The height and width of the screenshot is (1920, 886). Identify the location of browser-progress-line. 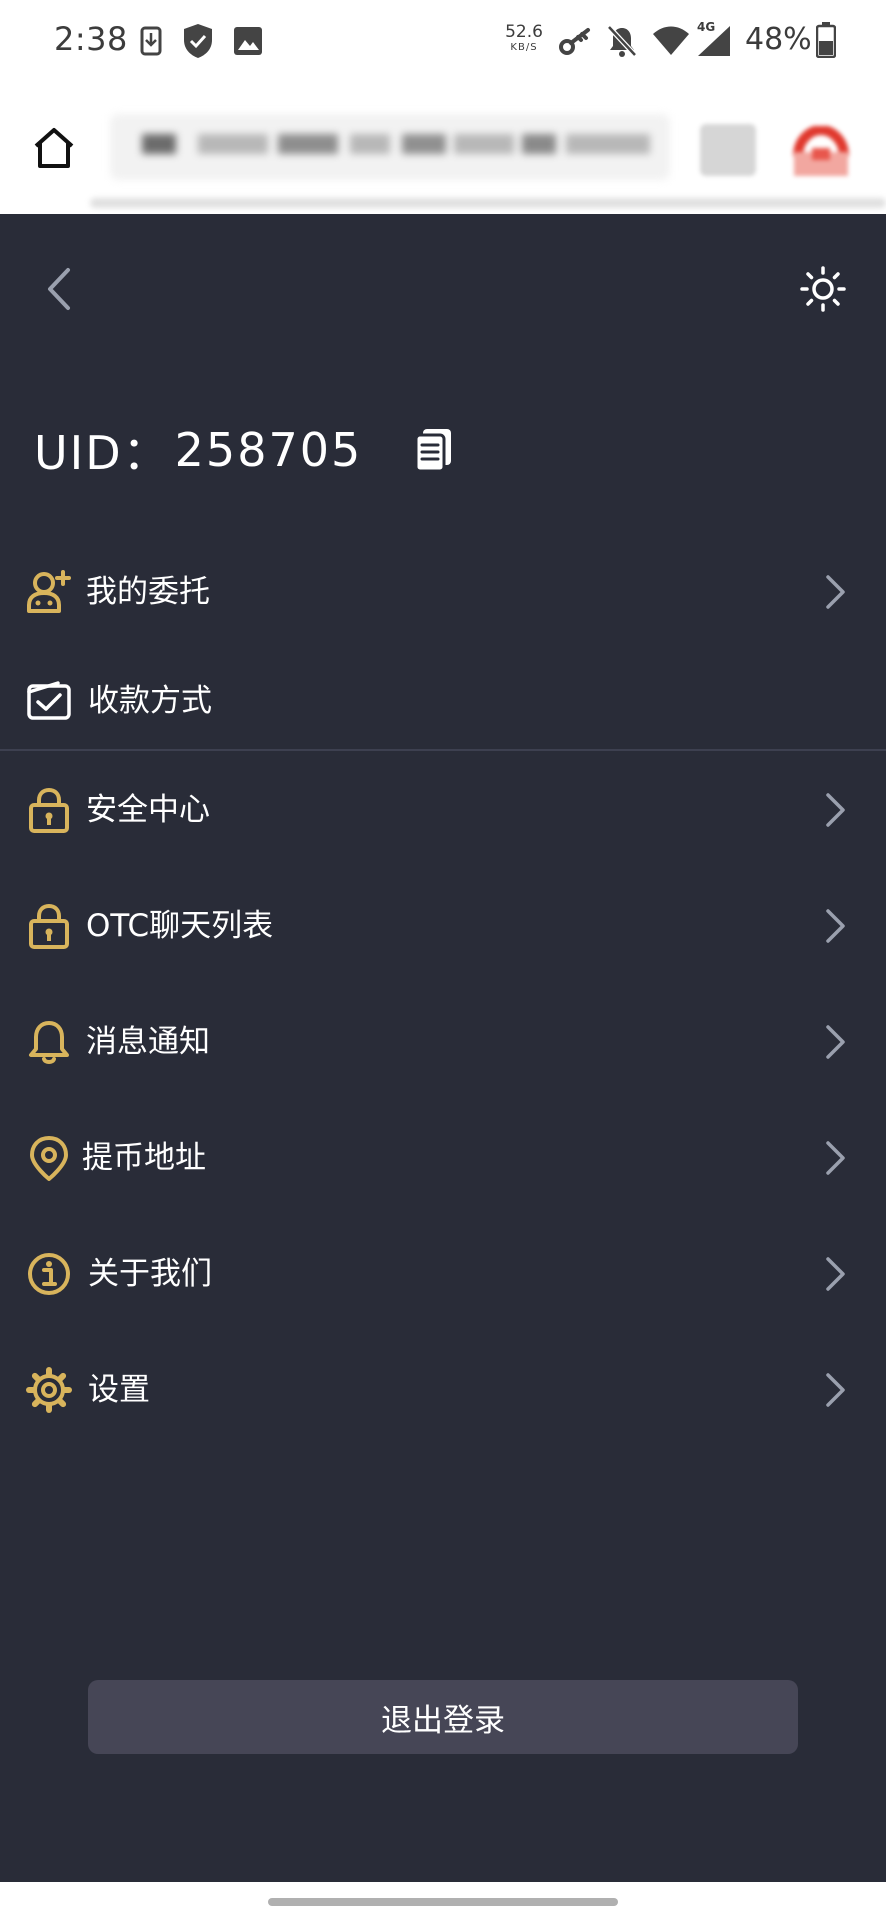
(488, 203).